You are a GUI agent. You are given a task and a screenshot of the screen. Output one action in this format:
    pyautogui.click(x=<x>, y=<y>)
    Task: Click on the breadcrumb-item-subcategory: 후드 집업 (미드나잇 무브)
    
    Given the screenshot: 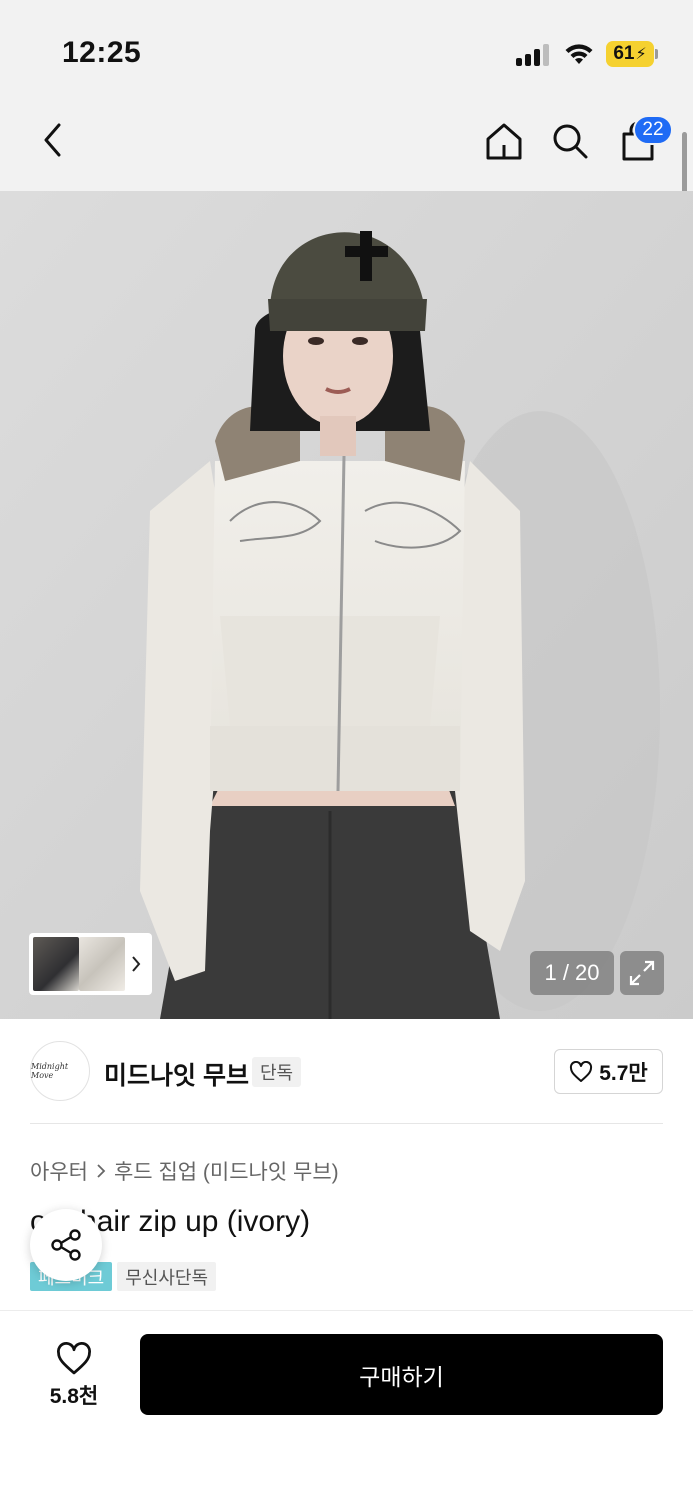 What is the action you would take?
    pyautogui.click(x=226, y=1171)
    